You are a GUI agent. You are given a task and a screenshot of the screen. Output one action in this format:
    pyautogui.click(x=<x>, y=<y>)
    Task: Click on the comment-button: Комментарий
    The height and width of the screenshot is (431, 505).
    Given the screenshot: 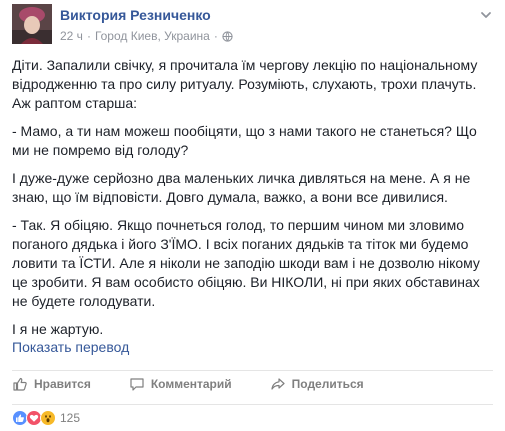 What is the action you would take?
    pyautogui.click(x=180, y=384)
    